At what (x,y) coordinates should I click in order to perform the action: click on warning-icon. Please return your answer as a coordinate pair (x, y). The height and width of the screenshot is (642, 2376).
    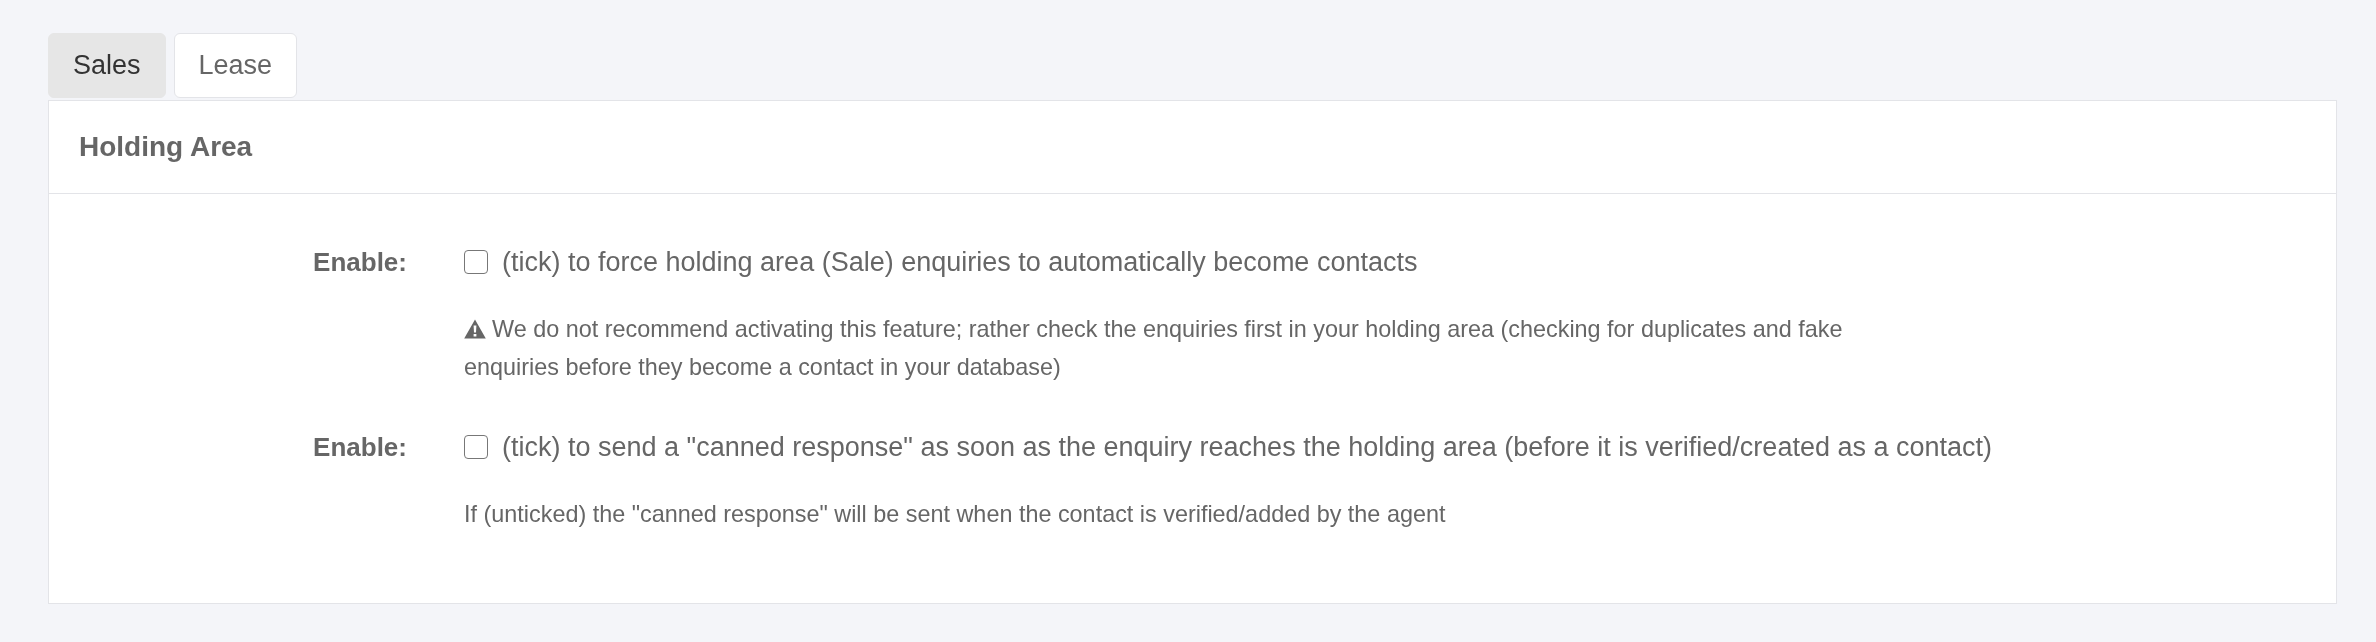
    Looking at the image, I should click on (475, 329).